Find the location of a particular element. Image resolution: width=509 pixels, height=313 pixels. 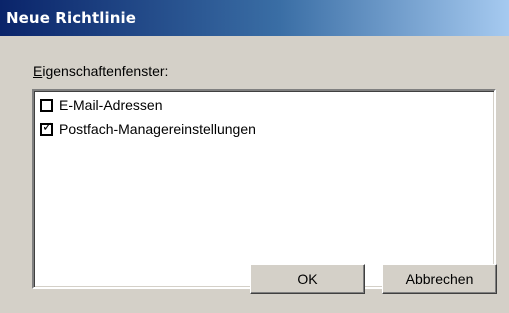

properties-label-text: igenschaftenfenster: is located at coordinates (105, 71).